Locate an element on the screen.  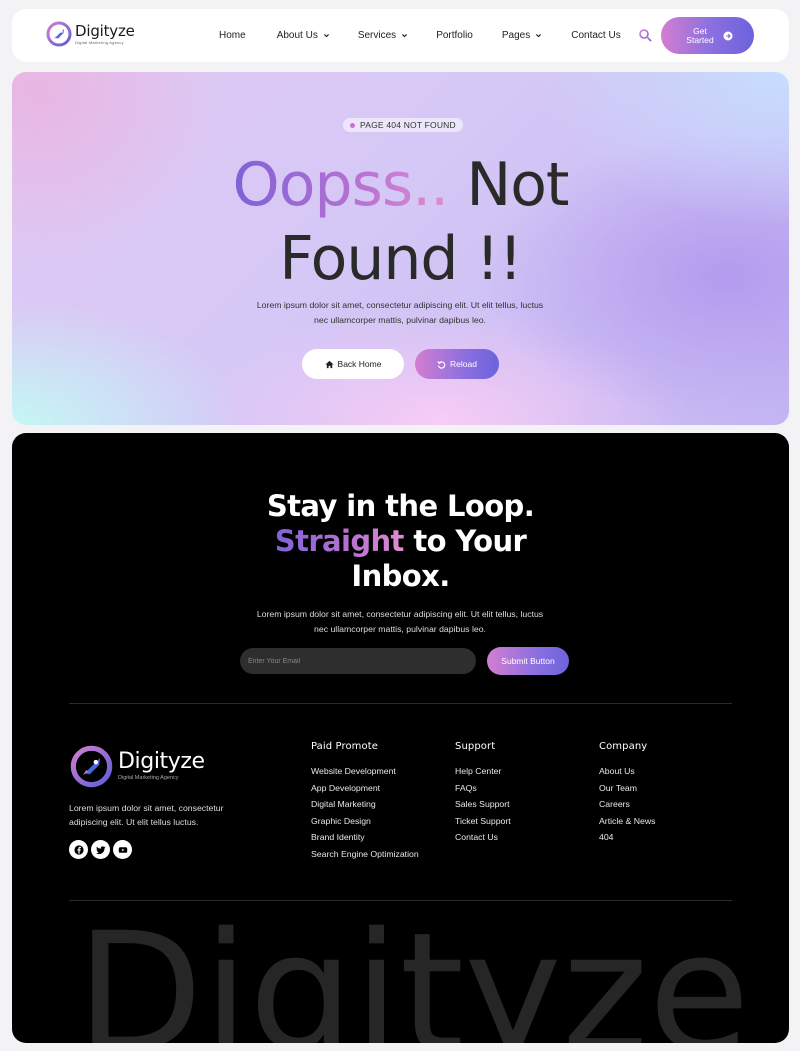
nav-about-us: About Us is located at coordinates (303, 35).